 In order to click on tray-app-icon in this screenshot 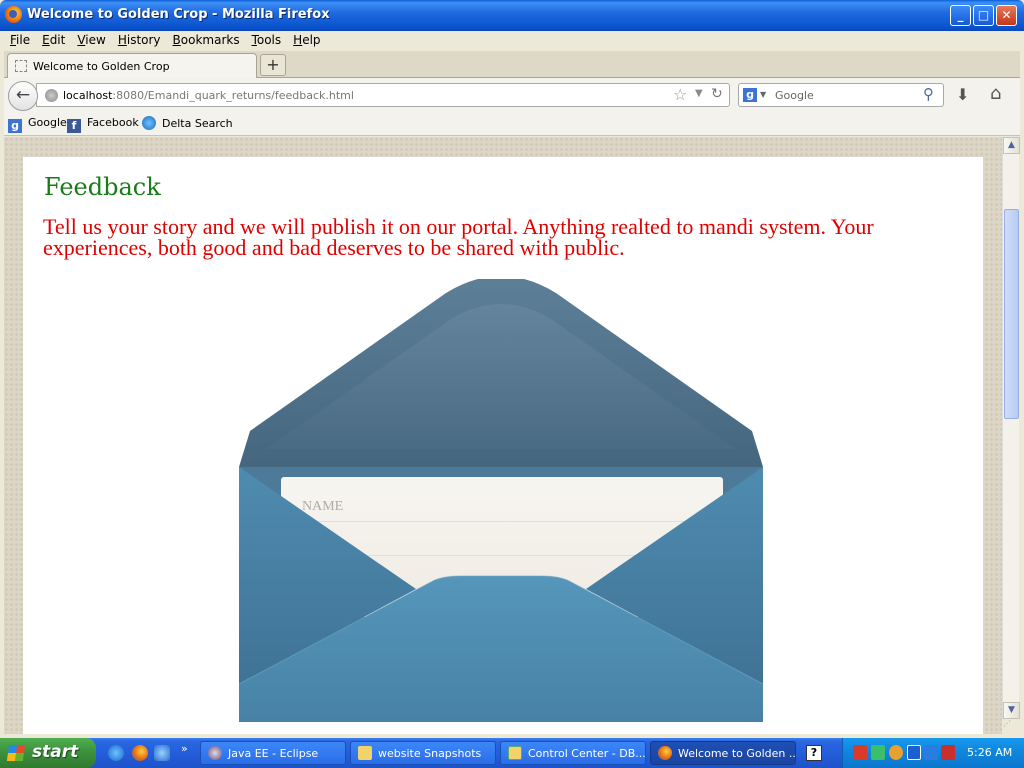, I will do `click(860, 752)`.